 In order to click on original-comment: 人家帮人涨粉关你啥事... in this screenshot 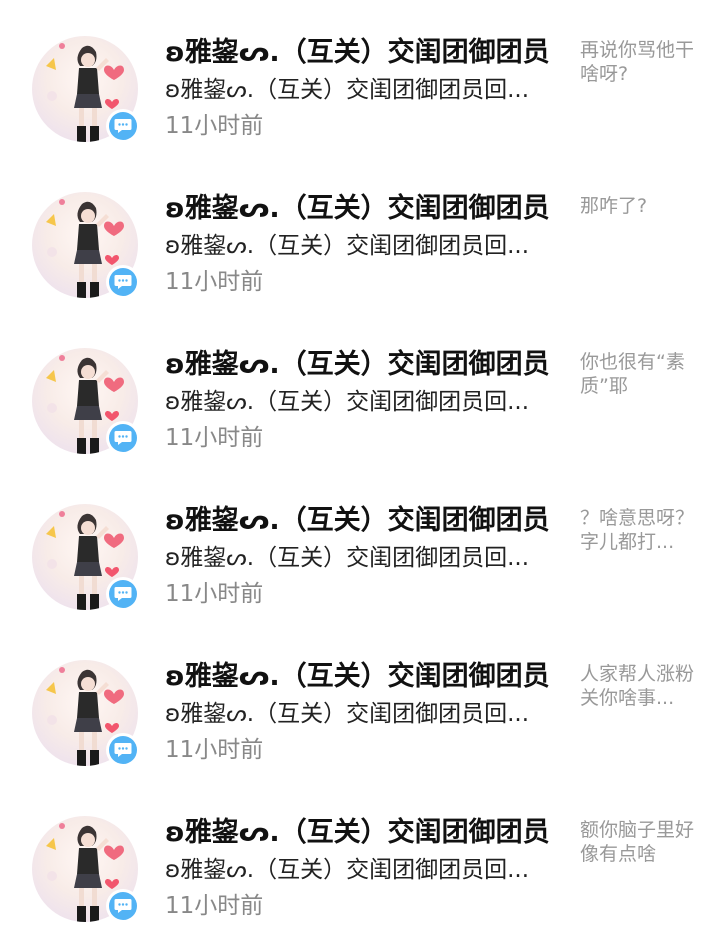, I will do `click(638, 686)`.